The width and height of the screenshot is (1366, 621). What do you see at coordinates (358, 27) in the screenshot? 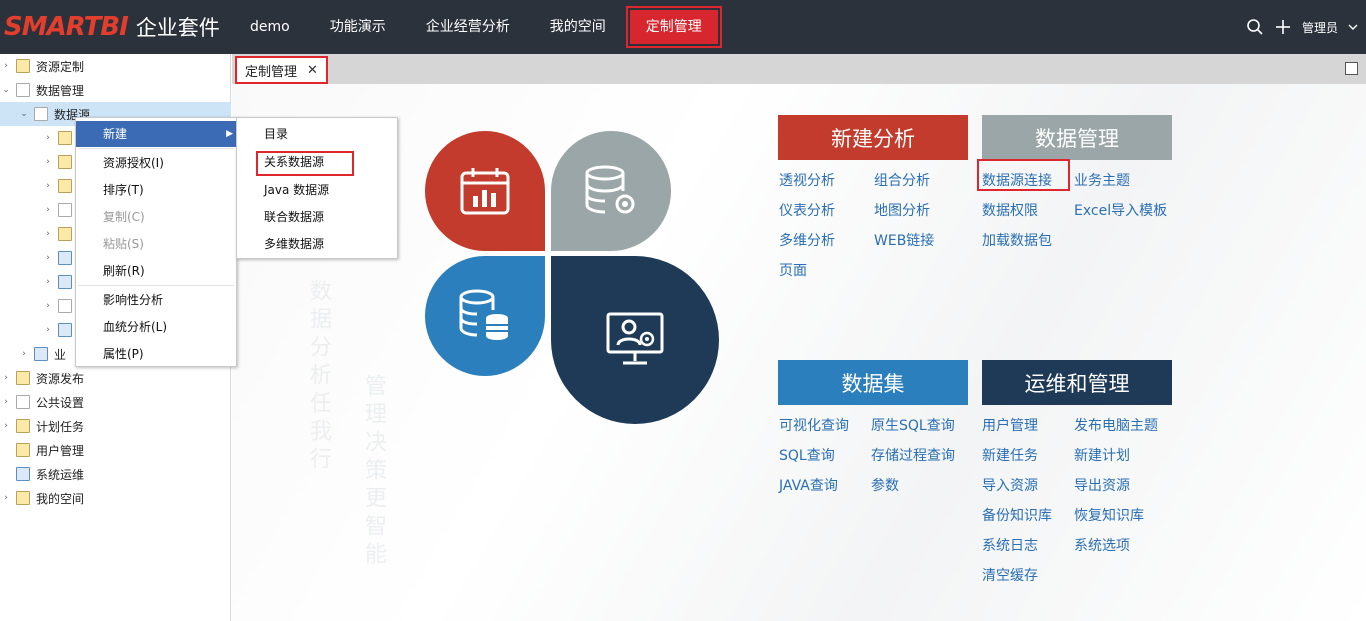
I see `nav-feature-demo: 功能演示` at bounding box center [358, 27].